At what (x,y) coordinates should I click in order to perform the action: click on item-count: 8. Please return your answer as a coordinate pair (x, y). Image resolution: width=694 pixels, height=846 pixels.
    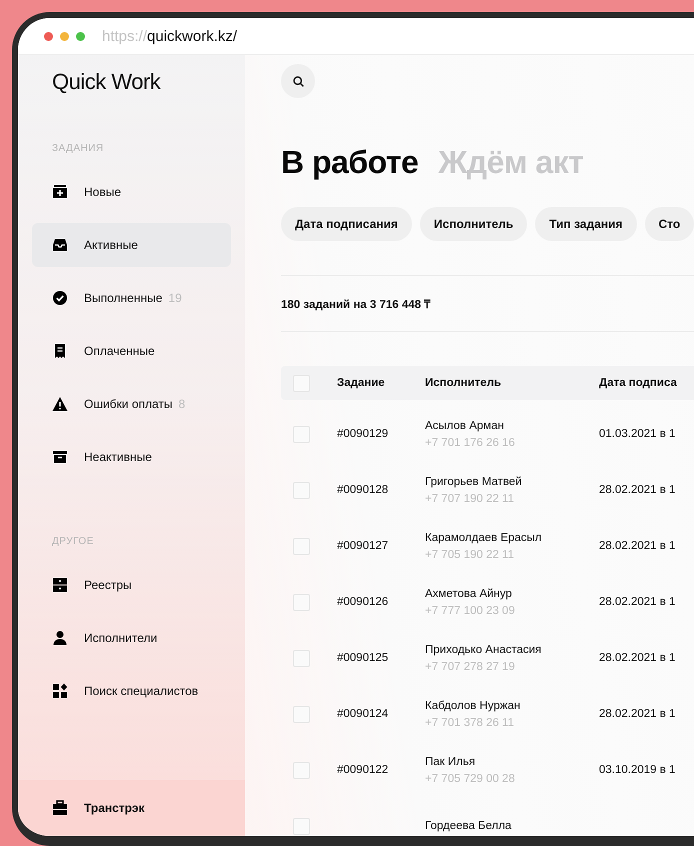
    Looking at the image, I should click on (182, 404).